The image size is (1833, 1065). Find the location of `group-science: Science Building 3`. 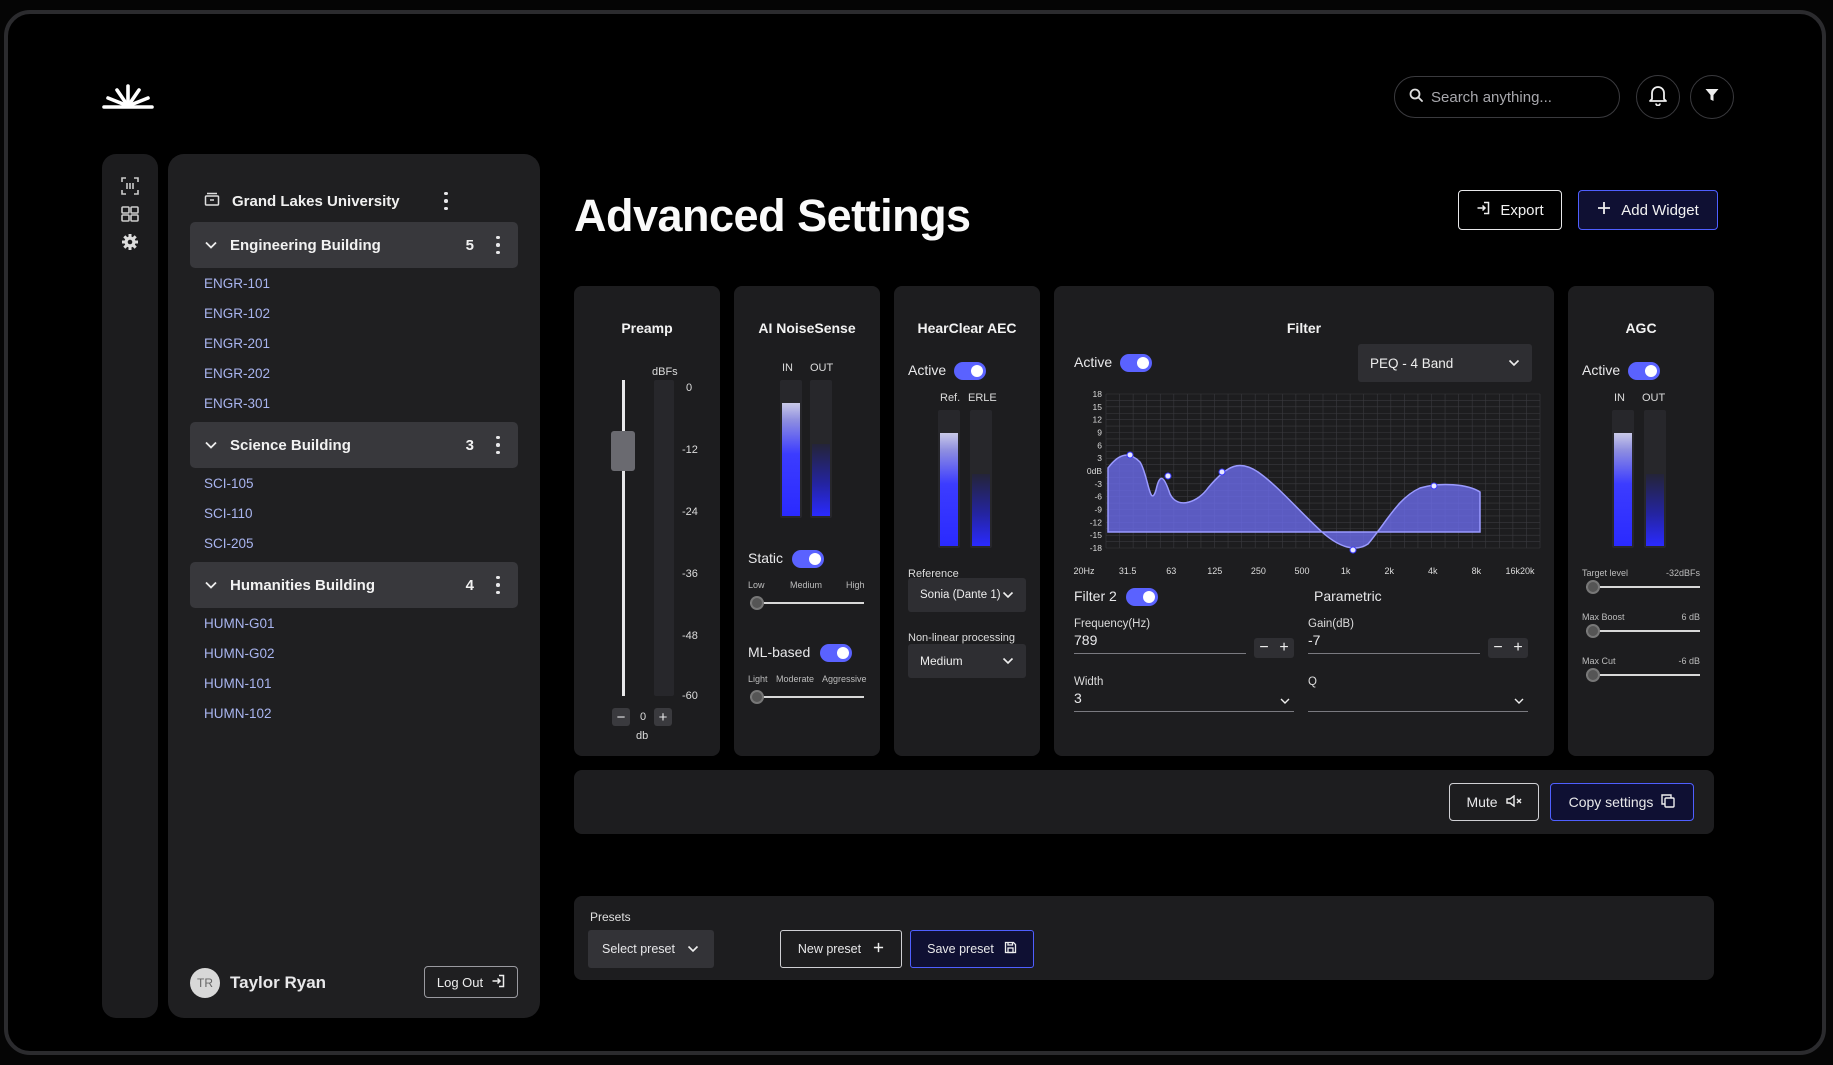

group-science: Science Building 3 is located at coordinates (354, 445).